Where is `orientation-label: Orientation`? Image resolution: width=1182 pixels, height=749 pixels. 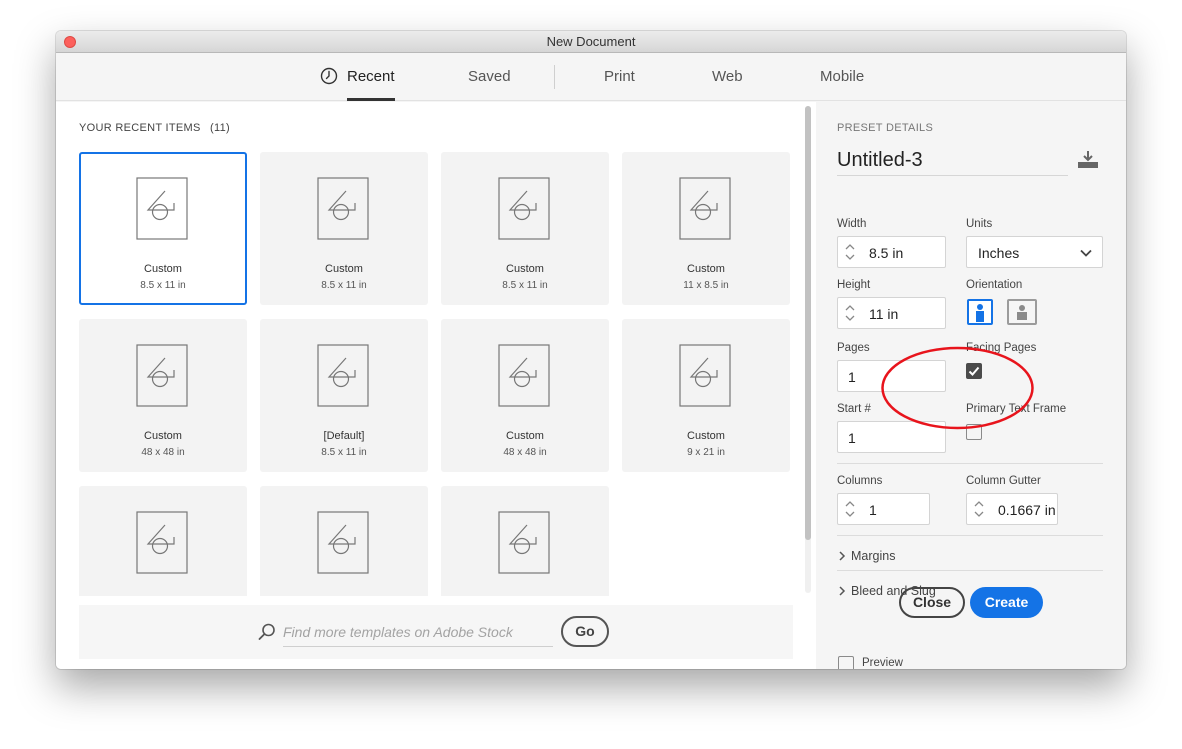
orientation-label: Orientation is located at coordinates (994, 285).